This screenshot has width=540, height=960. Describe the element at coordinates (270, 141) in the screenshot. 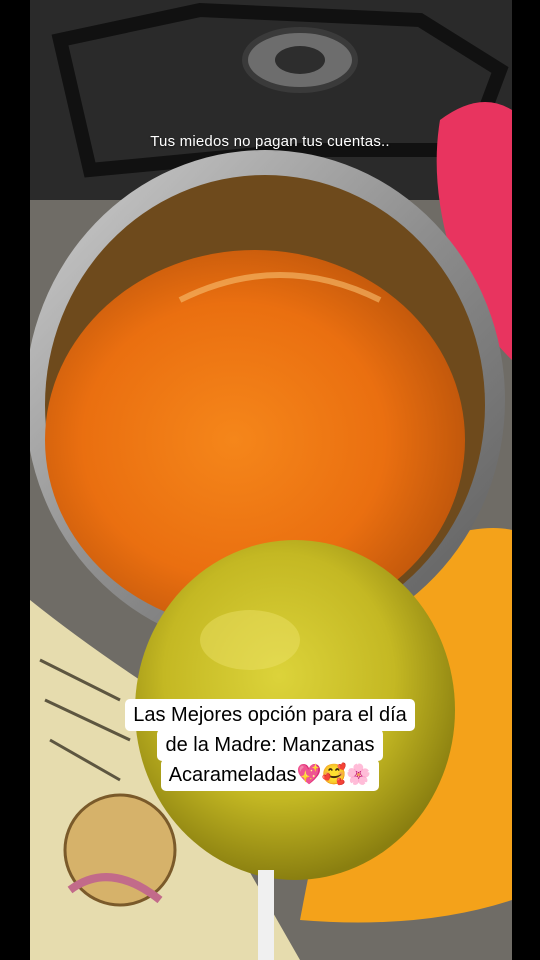

I see `top-caption: Tus miedos no pagan tus cuentas..` at that location.